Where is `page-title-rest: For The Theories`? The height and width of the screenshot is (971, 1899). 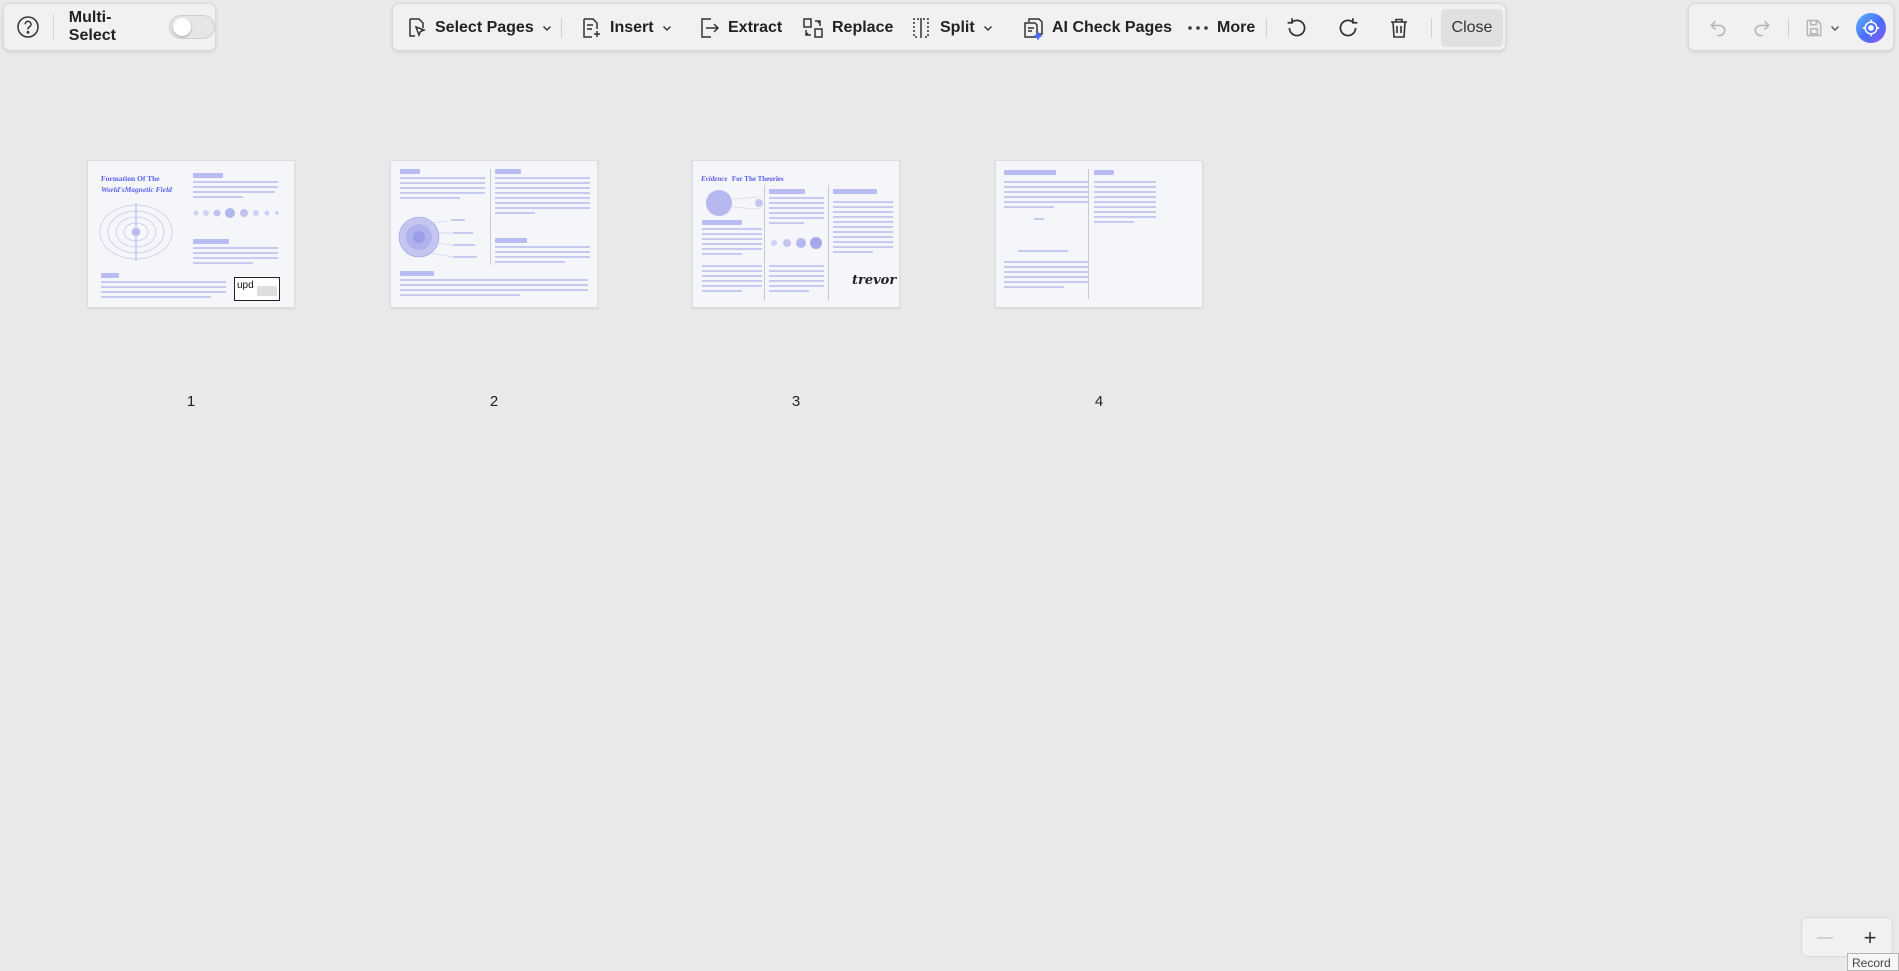 page-title-rest: For The Theories is located at coordinates (757, 179).